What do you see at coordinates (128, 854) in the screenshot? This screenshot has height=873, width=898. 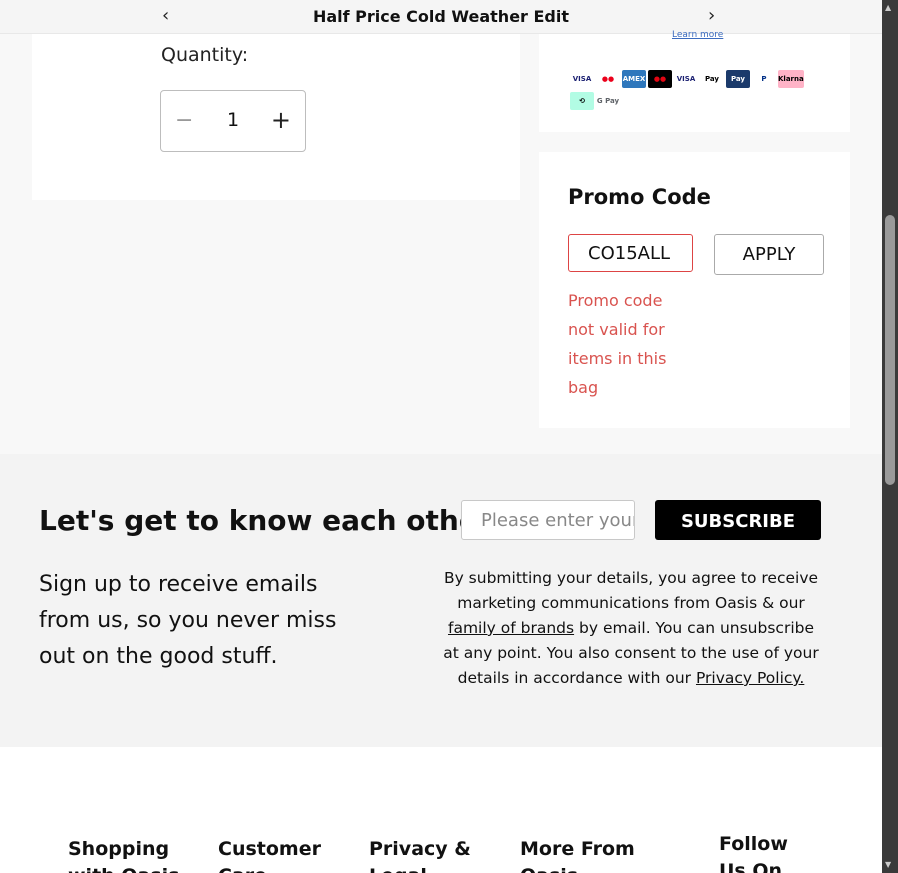 I see `footer-column-shopping: Shopping with Oasis` at bounding box center [128, 854].